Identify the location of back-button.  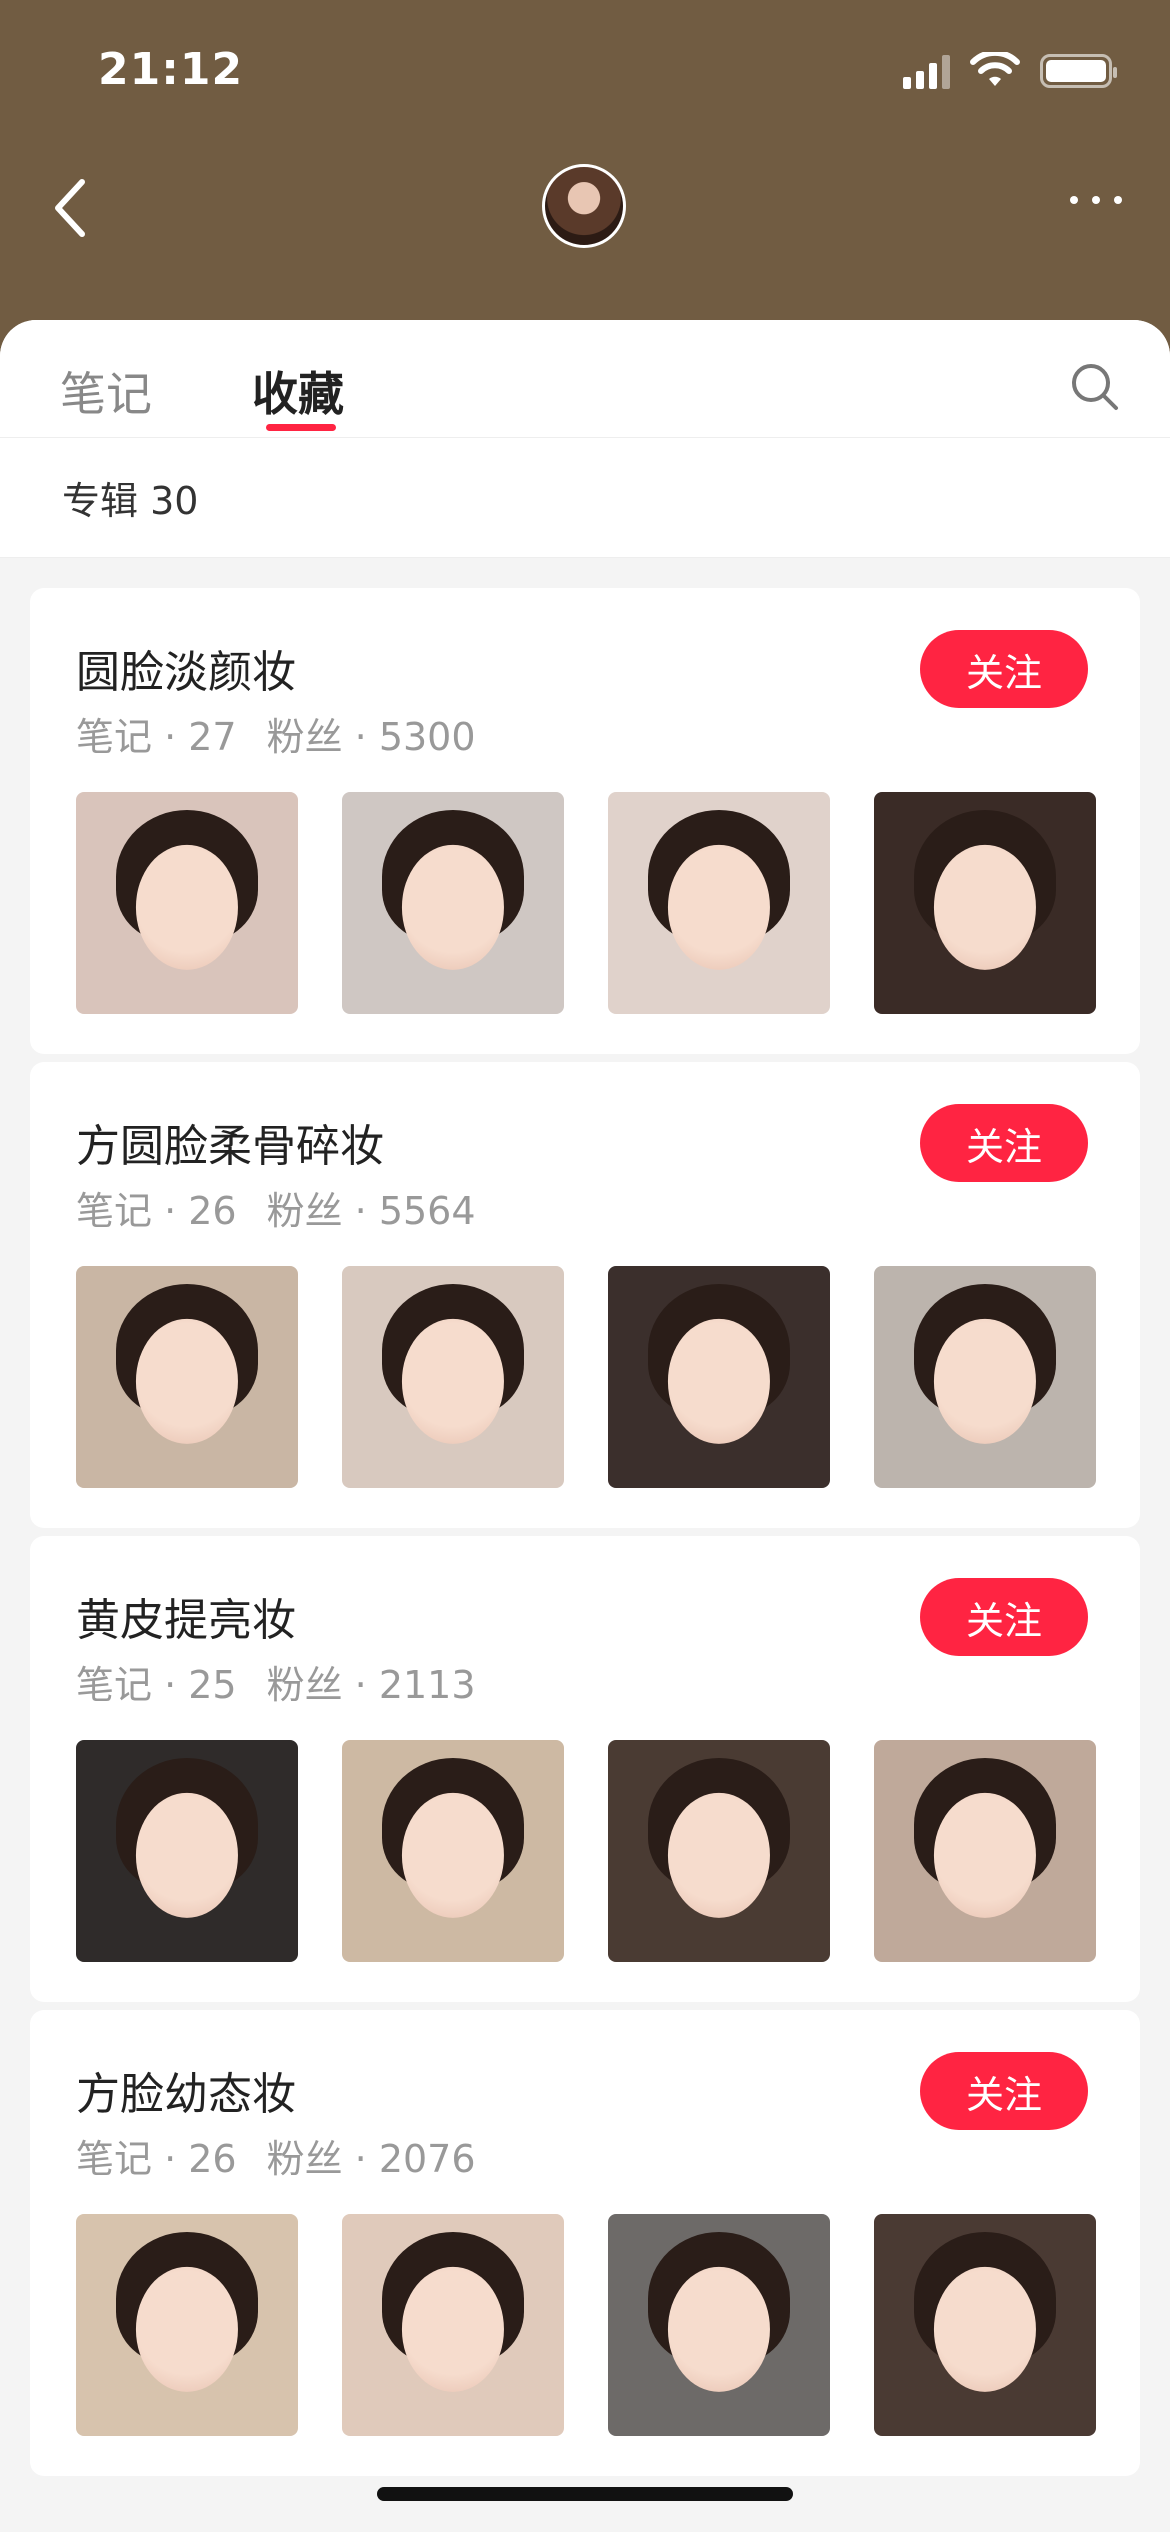
(73, 208).